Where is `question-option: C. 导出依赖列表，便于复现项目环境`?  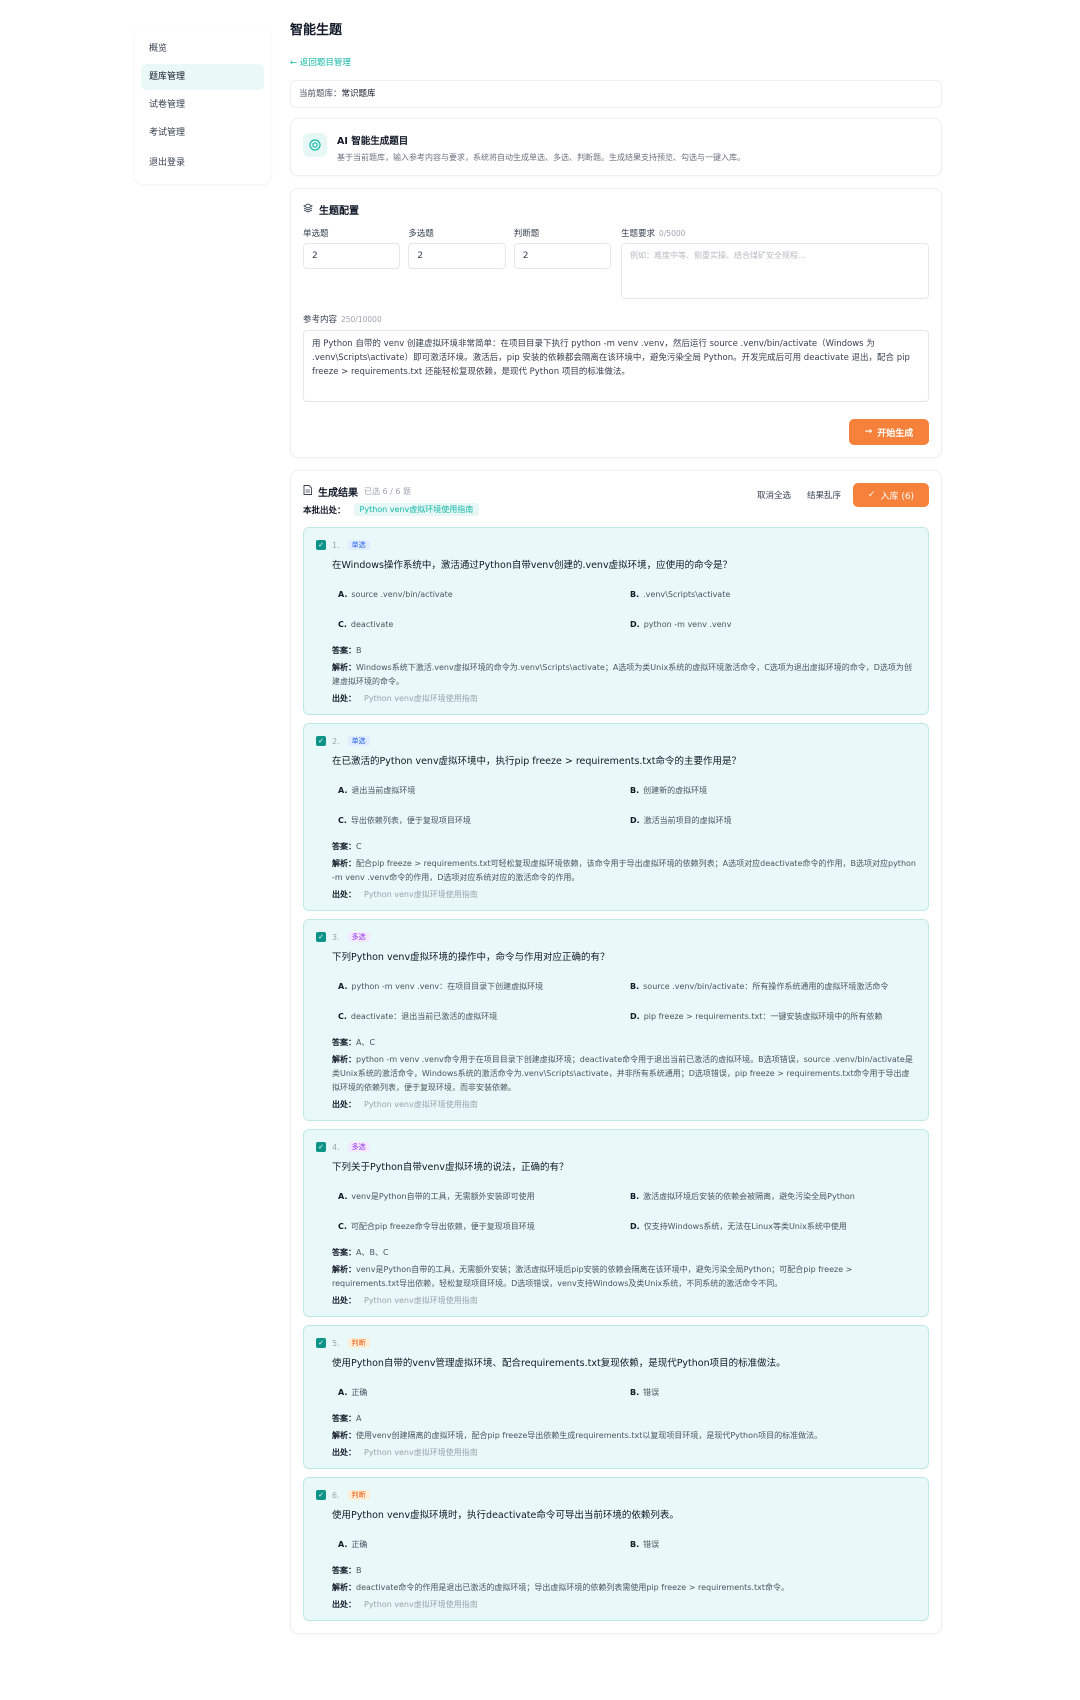 question-option: C. 导出依赖列表，便于复现项目环境 is located at coordinates (478, 821).